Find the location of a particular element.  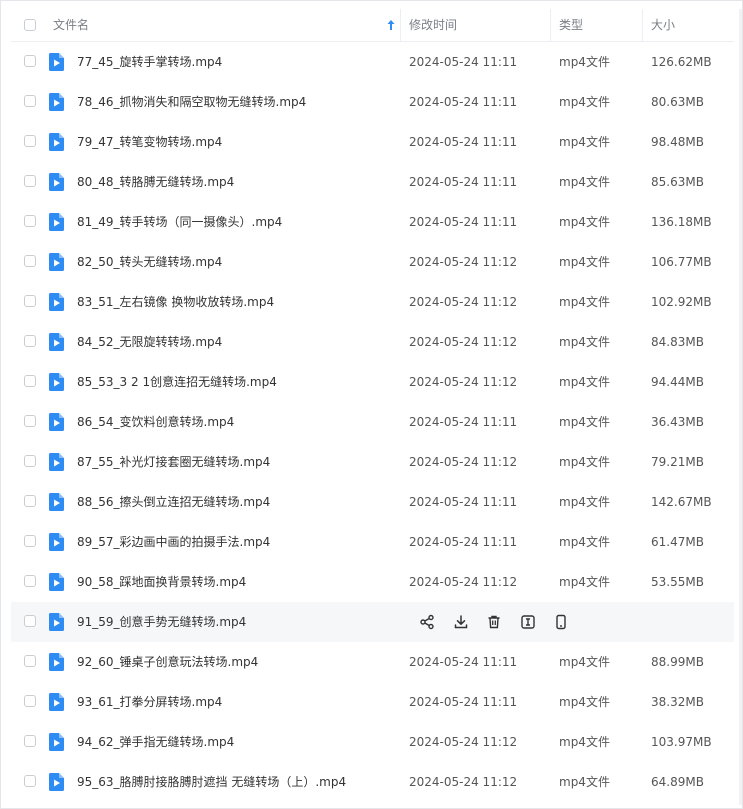

column-header-type: 类型 is located at coordinates (571, 25).